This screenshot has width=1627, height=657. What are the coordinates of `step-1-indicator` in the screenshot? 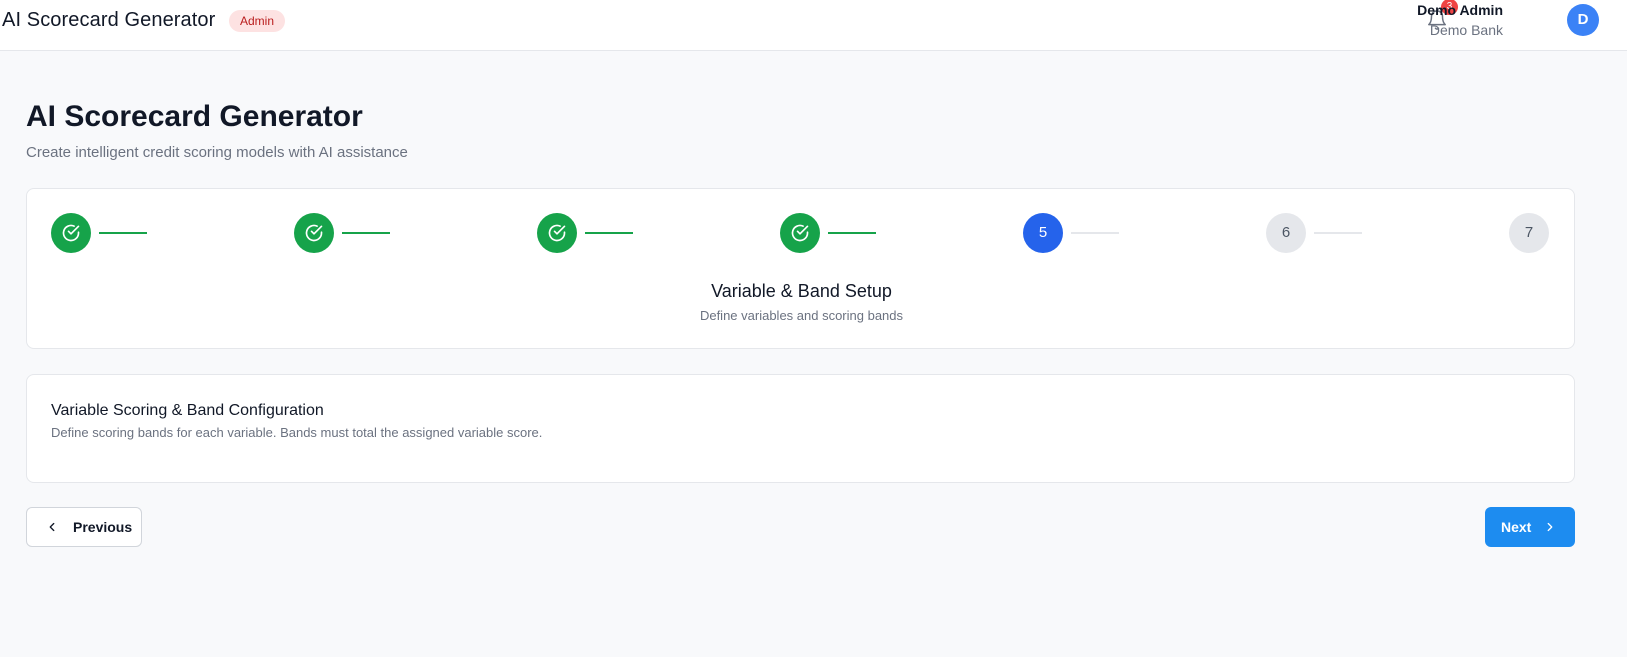 It's located at (71, 233).